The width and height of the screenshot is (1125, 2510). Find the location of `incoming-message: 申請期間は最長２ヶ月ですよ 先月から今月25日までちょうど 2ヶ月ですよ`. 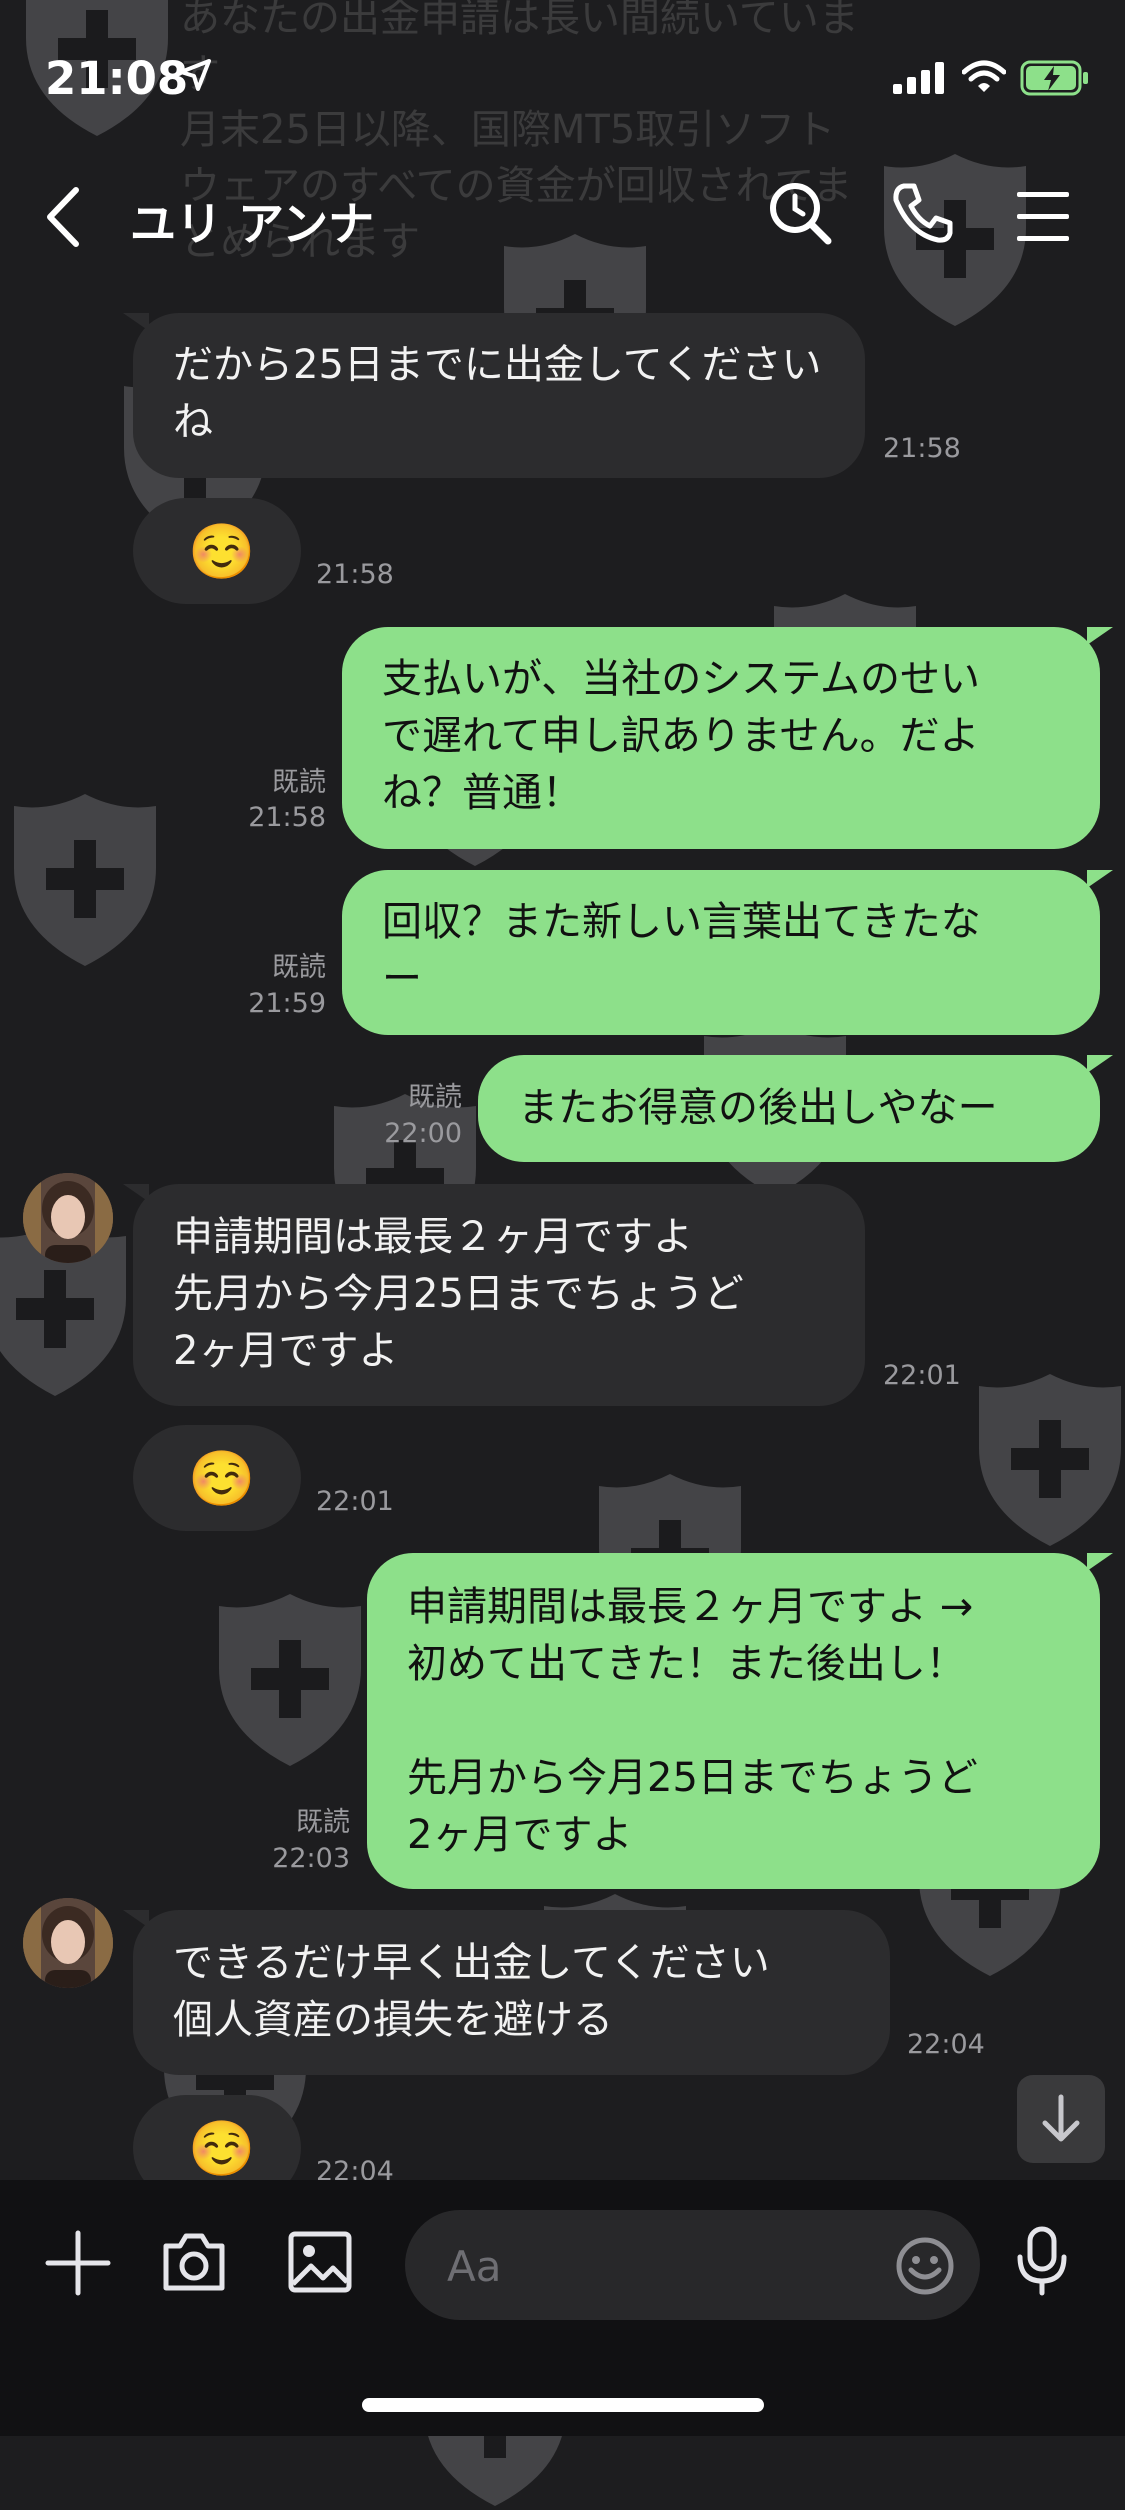

incoming-message: 申請期間は最長２ヶ月ですよ 先月から今月25日までちょうど 2ヶ月ですよ is located at coordinates (499, 1295).